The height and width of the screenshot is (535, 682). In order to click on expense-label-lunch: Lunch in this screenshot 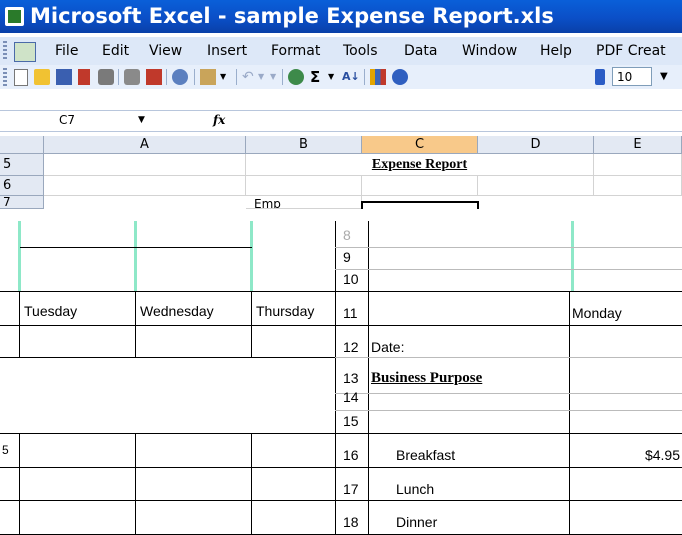, I will do `click(415, 489)`.